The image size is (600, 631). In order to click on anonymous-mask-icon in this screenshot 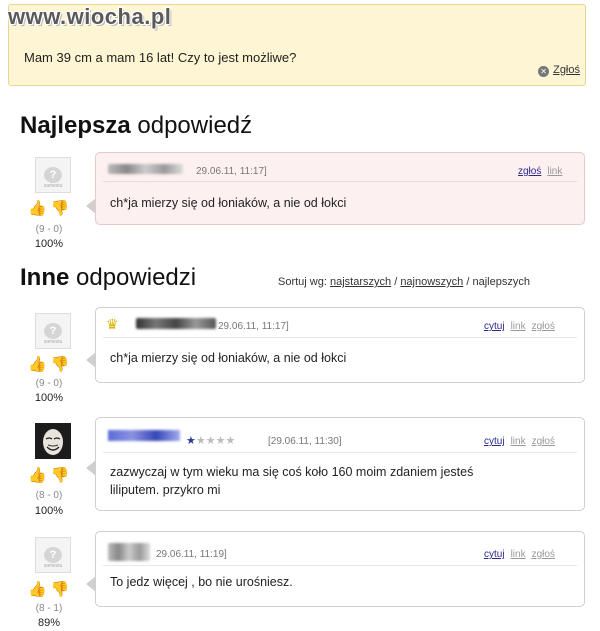, I will do `click(53, 441)`.